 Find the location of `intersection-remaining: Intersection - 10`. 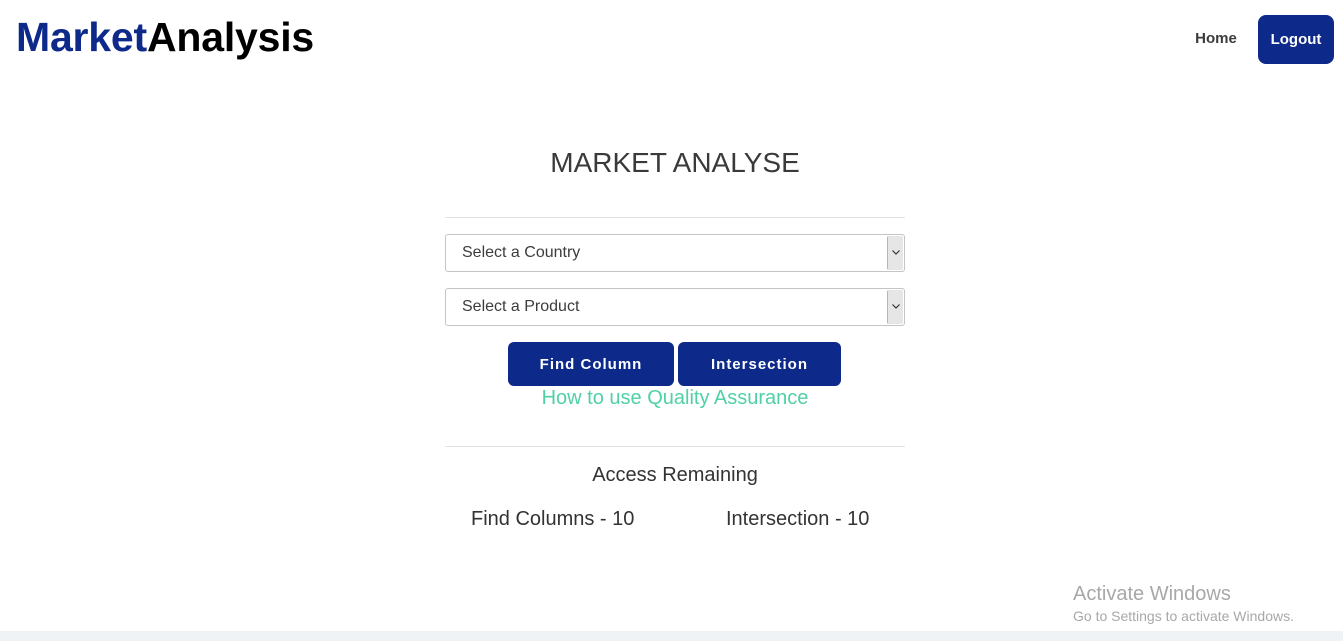

intersection-remaining: Intersection - 10 is located at coordinates (798, 519).